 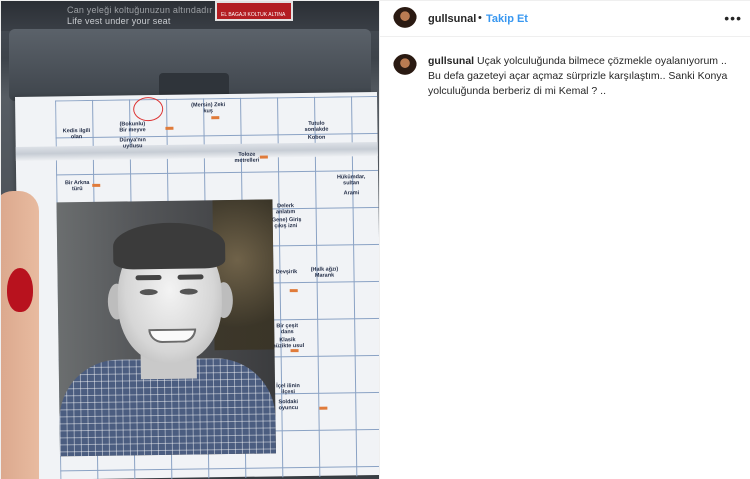 I want to click on crossword-clue: Arami, so click(x=351, y=193).